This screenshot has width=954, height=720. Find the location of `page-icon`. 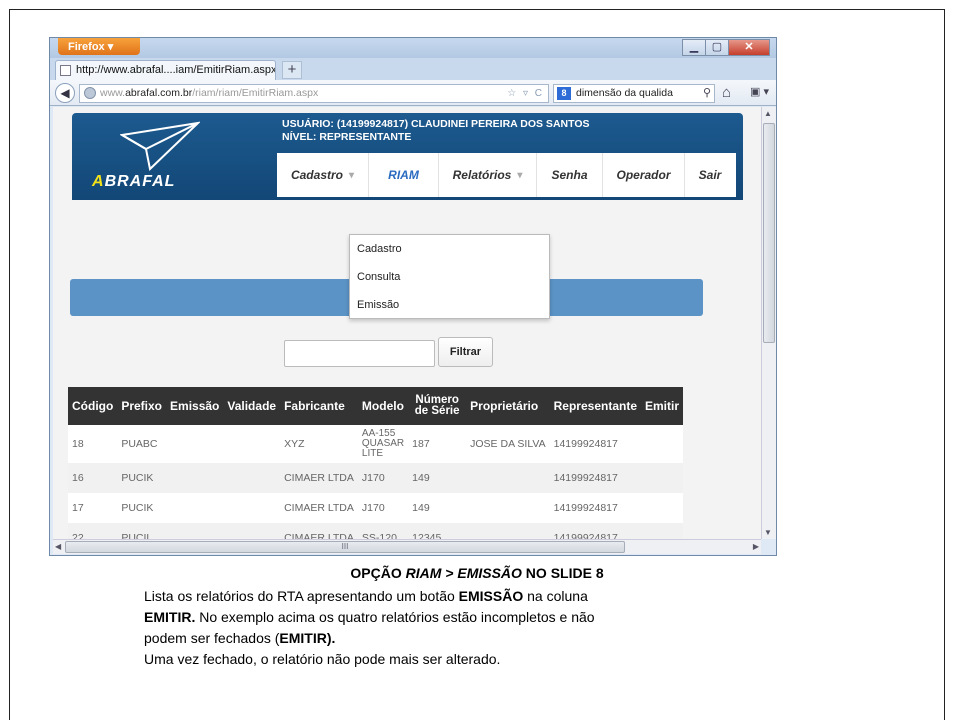

page-icon is located at coordinates (65, 70).